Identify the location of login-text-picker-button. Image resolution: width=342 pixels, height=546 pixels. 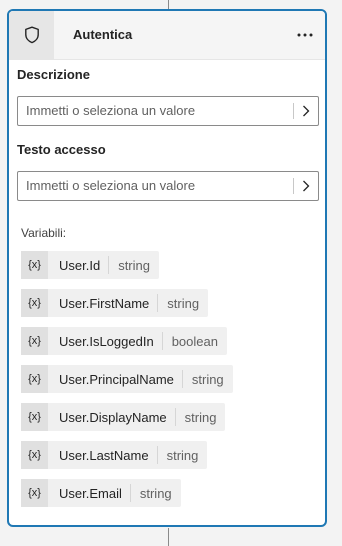
(306, 186).